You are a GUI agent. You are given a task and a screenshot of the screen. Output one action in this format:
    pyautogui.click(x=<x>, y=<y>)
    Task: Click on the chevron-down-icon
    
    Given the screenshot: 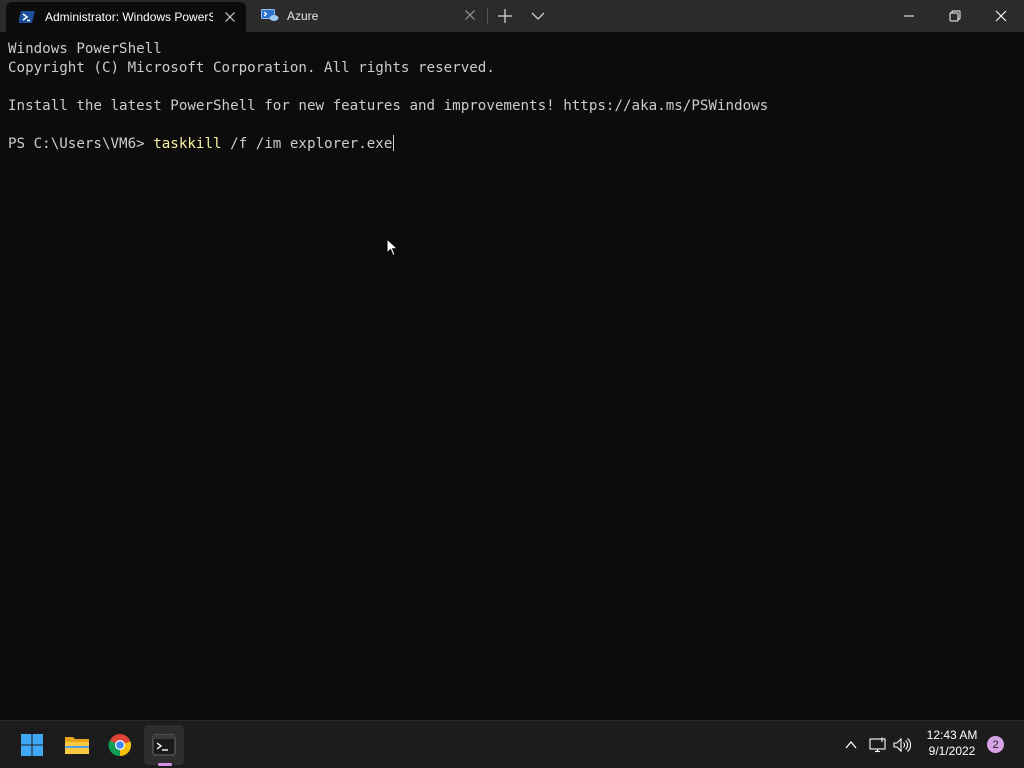 What is the action you would take?
    pyautogui.click(x=538, y=16)
    